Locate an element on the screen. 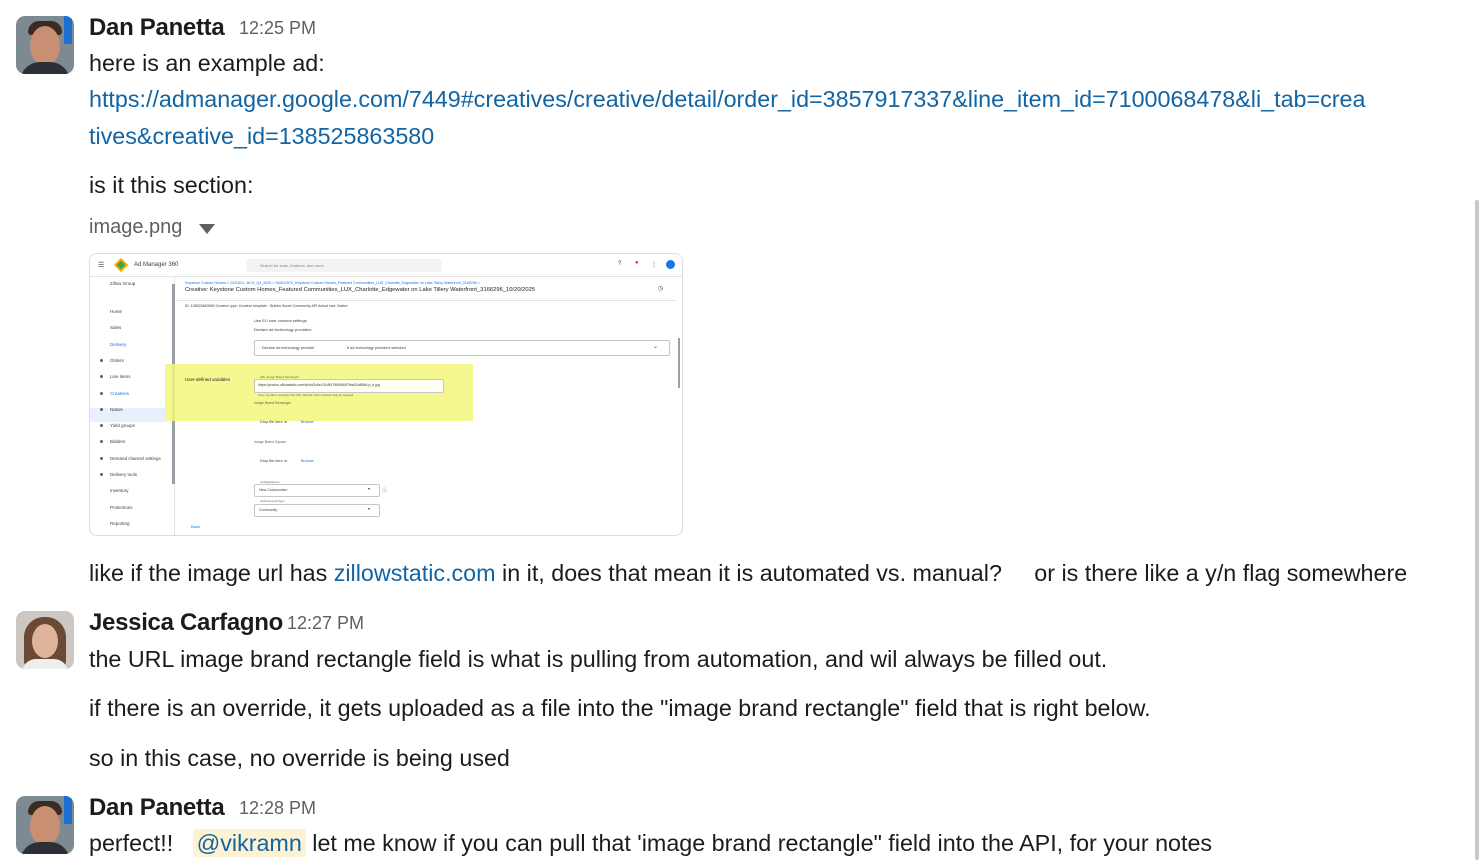 Image resolution: width=1479 pixels, height=865 pixels. timestamp: 12:25 PM is located at coordinates (277, 28).